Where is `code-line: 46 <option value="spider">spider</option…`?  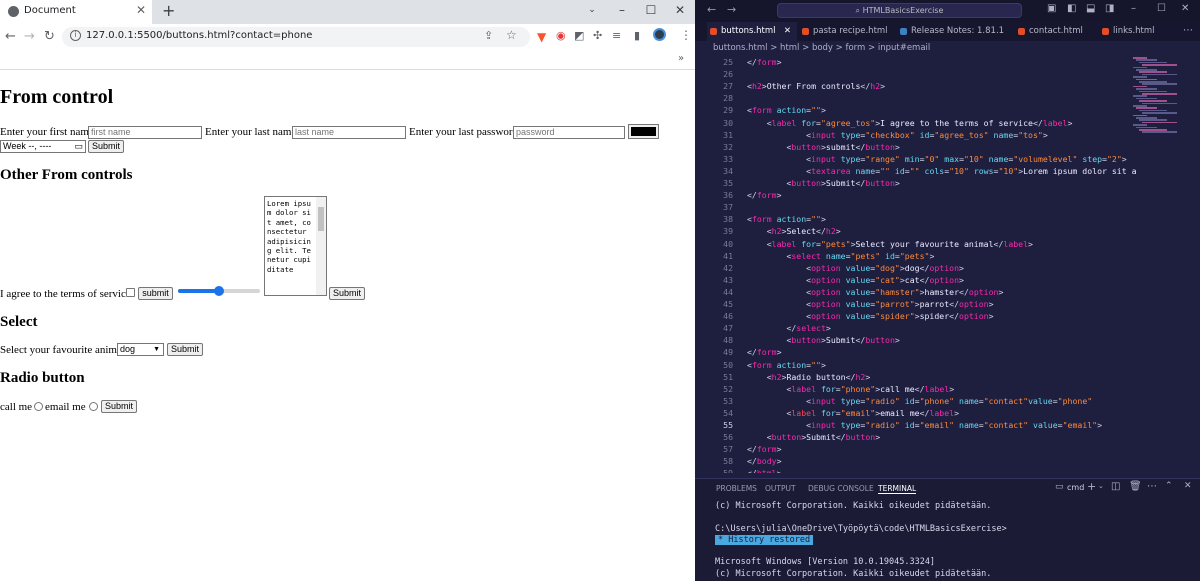
code-line: 46 <option value="spider">spider</option… is located at coordinates (947, 316).